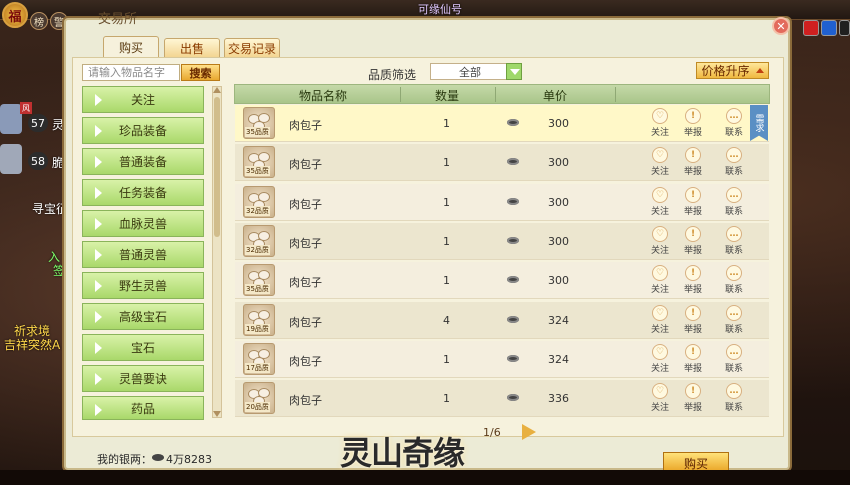 Image resolution: width=850 pixels, height=485 pixels. Describe the element at coordinates (189, 459) in the screenshot. I see `silver-value: 4万8283` at that location.